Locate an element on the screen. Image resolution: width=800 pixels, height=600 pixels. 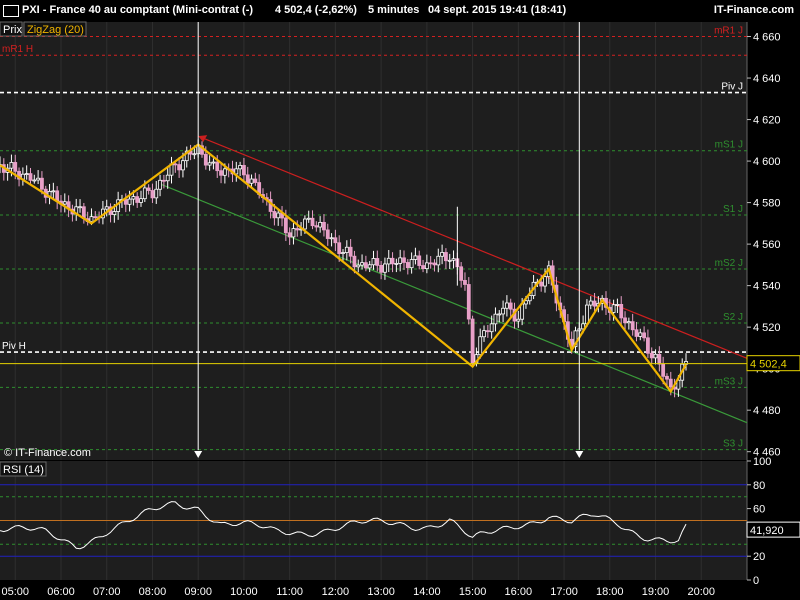
rsi-y-tick-label: 80 is located at coordinates (759, 486).